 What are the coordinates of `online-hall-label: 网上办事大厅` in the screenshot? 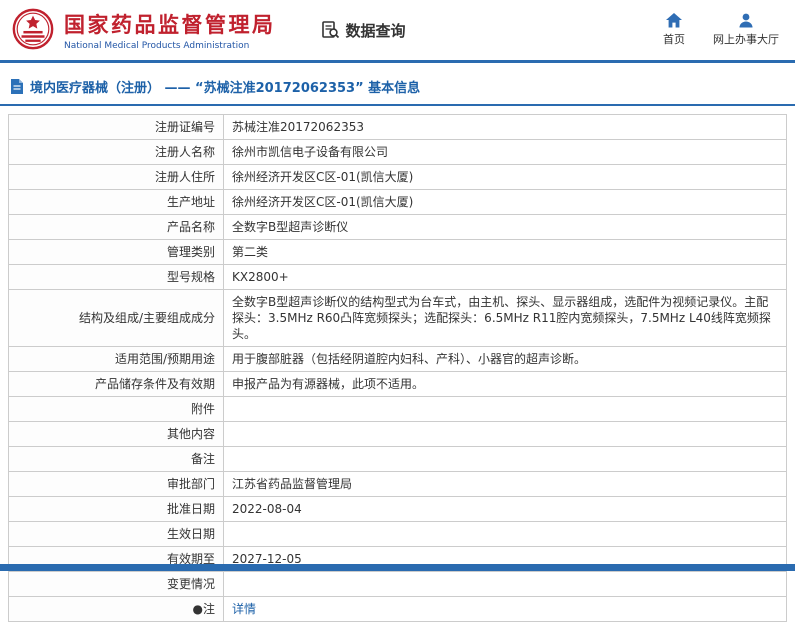 It's located at (746, 39).